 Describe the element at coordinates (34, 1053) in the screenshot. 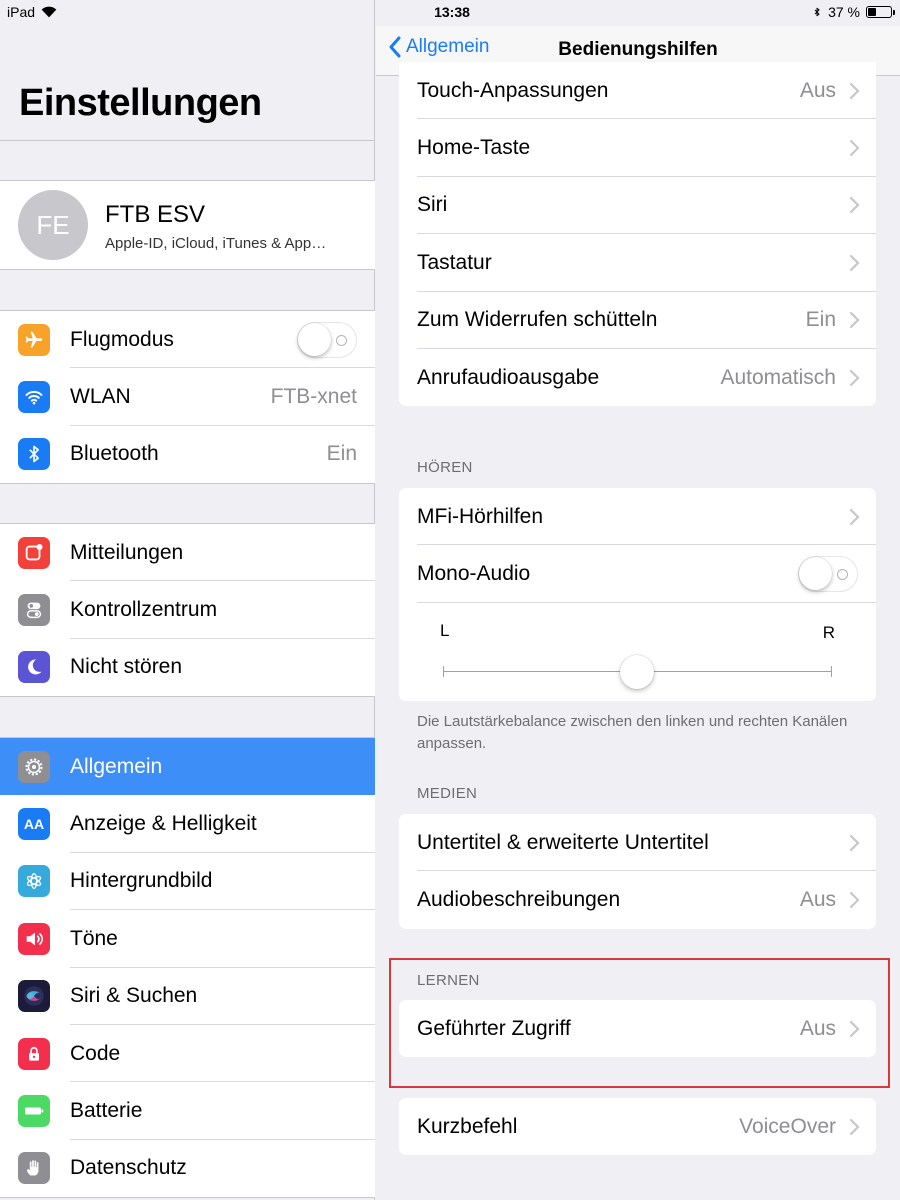

I see `lock-icon` at that location.